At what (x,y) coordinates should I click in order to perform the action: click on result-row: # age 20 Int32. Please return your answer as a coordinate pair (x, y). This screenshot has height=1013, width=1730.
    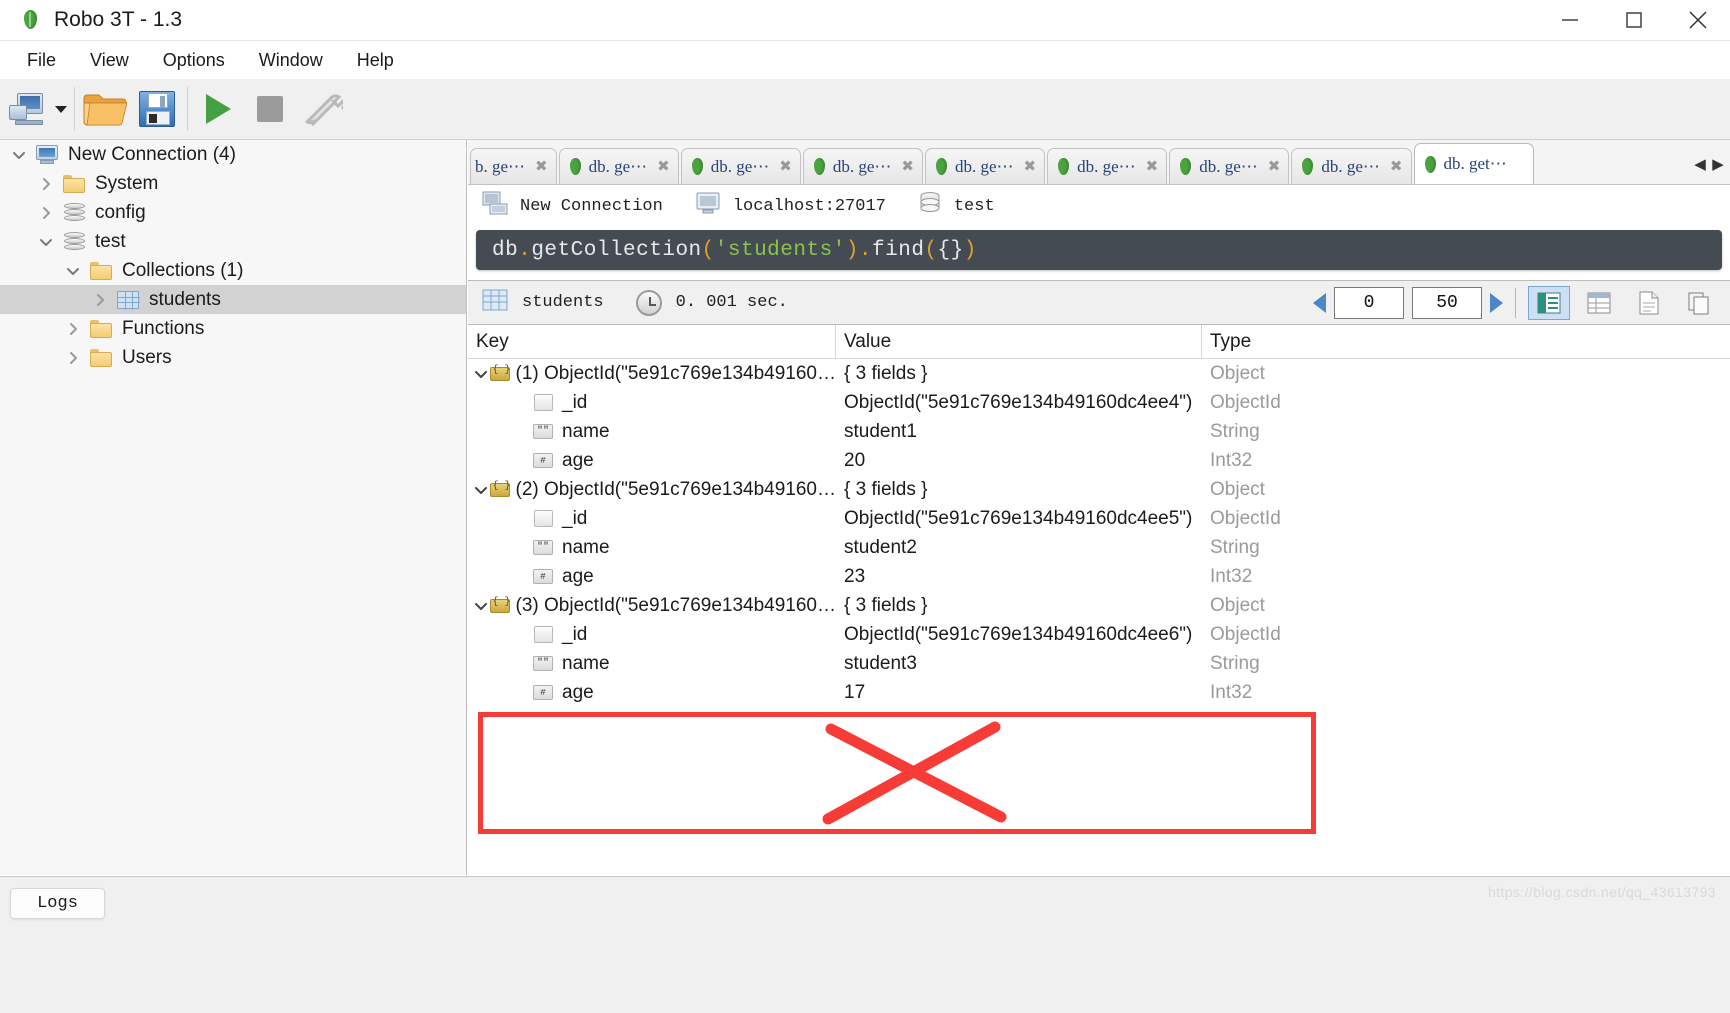
    Looking at the image, I should click on (1099, 460).